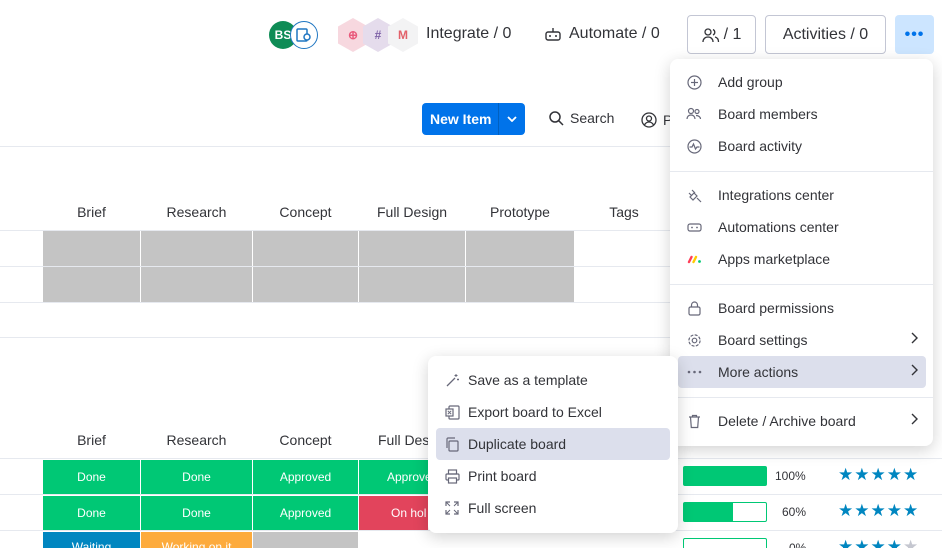 Image resolution: width=942 pixels, height=548 pixels. What do you see at coordinates (520, 212) in the screenshot?
I see `column-header-prototype: Prototype` at bounding box center [520, 212].